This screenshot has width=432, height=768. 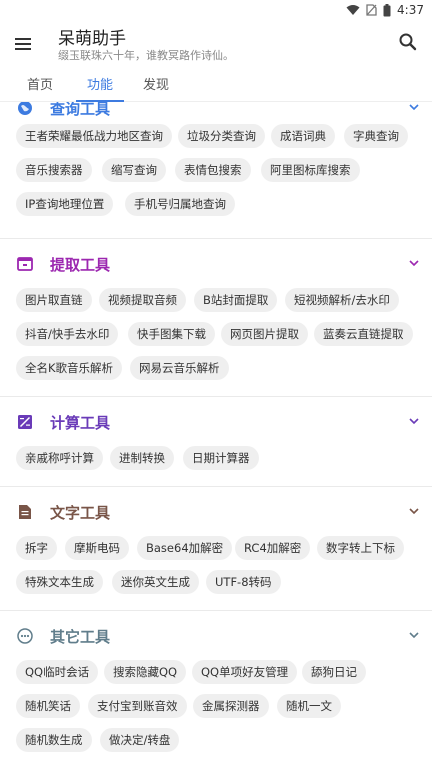 What do you see at coordinates (310, 170) in the screenshot?
I see `chip: 阿里图标库搜索` at bounding box center [310, 170].